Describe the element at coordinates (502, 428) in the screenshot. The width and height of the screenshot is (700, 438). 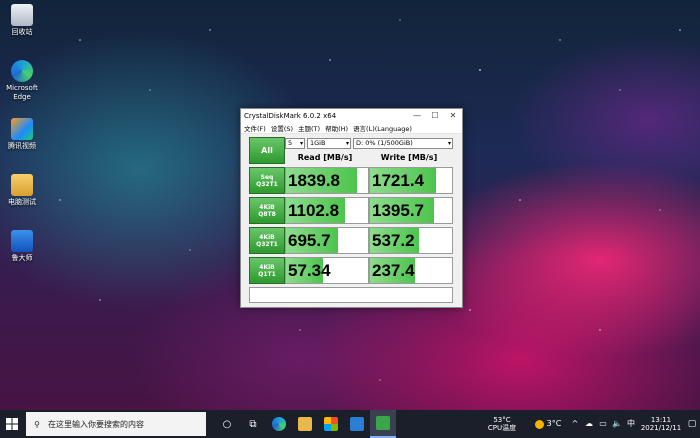
I see `cpu-temp-label: CPU温度` at that location.